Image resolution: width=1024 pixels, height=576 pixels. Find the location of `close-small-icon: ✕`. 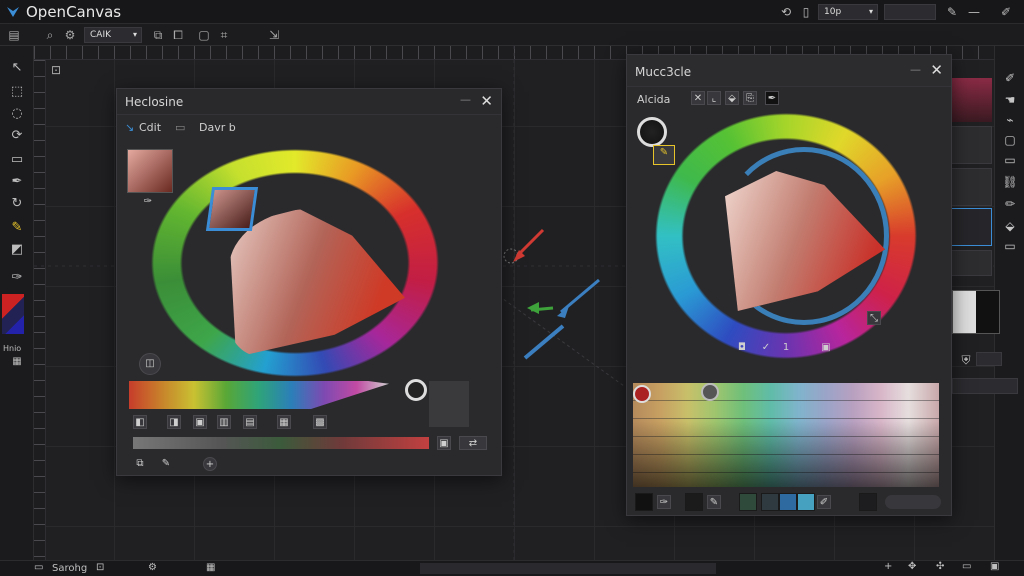

close-small-icon: ✕ is located at coordinates (698, 98).